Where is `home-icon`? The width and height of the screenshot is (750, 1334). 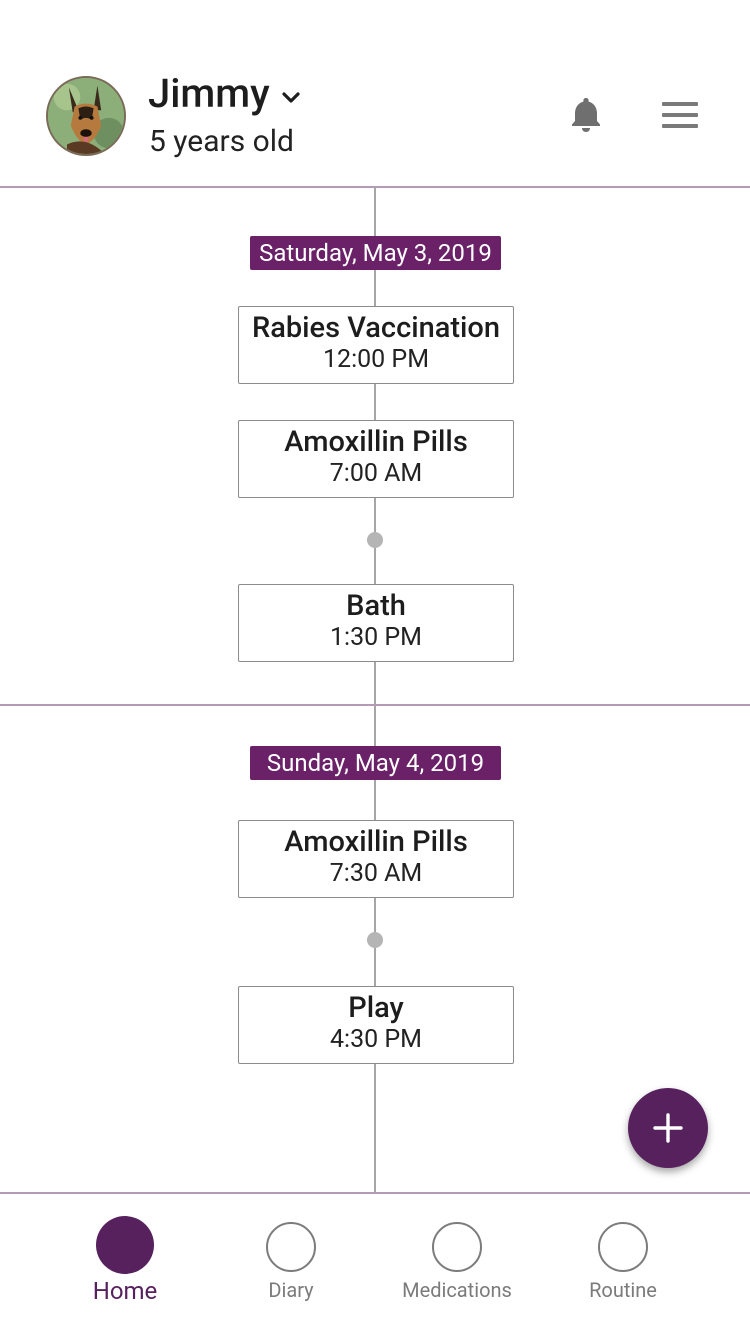 home-icon is located at coordinates (125, 1245).